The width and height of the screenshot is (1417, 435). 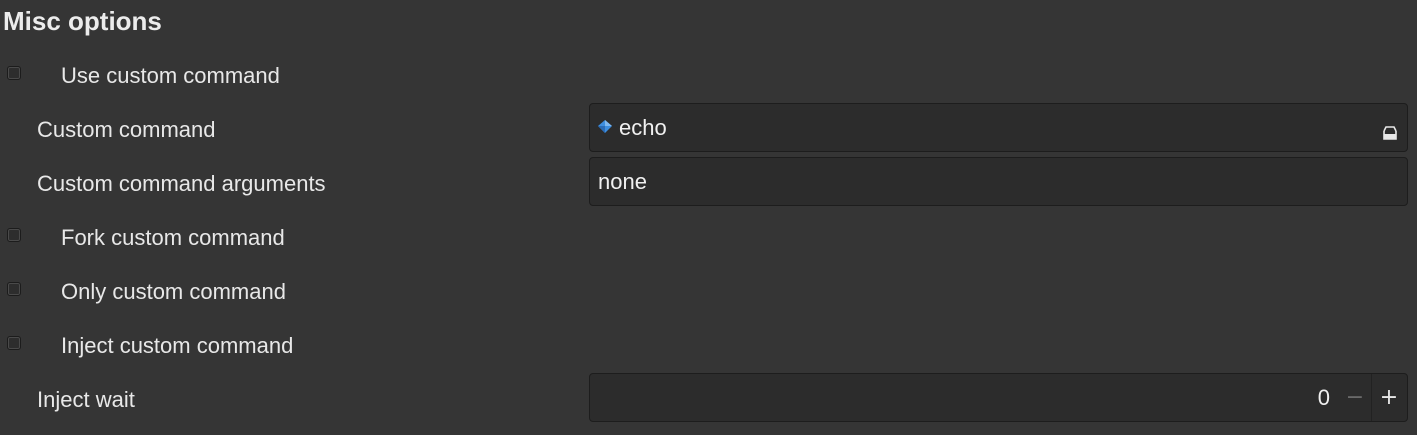 I want to click on only-custom-command-row: Only custom command, so click(x=708, y=292).